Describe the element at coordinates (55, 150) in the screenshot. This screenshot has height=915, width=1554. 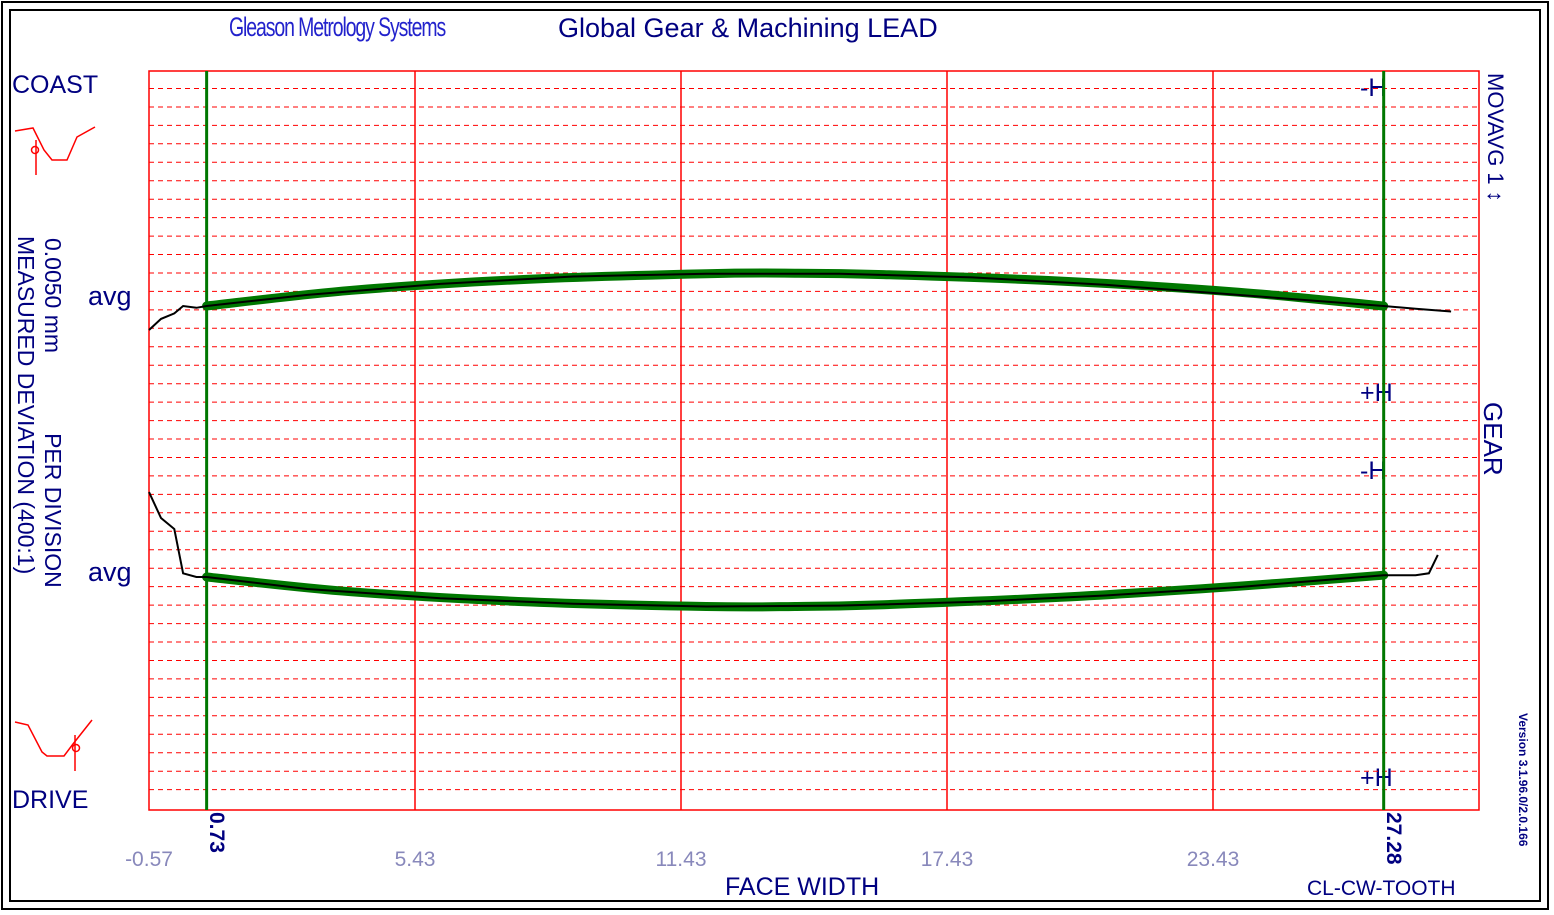
I see `coast-tooth-icon` at that location.